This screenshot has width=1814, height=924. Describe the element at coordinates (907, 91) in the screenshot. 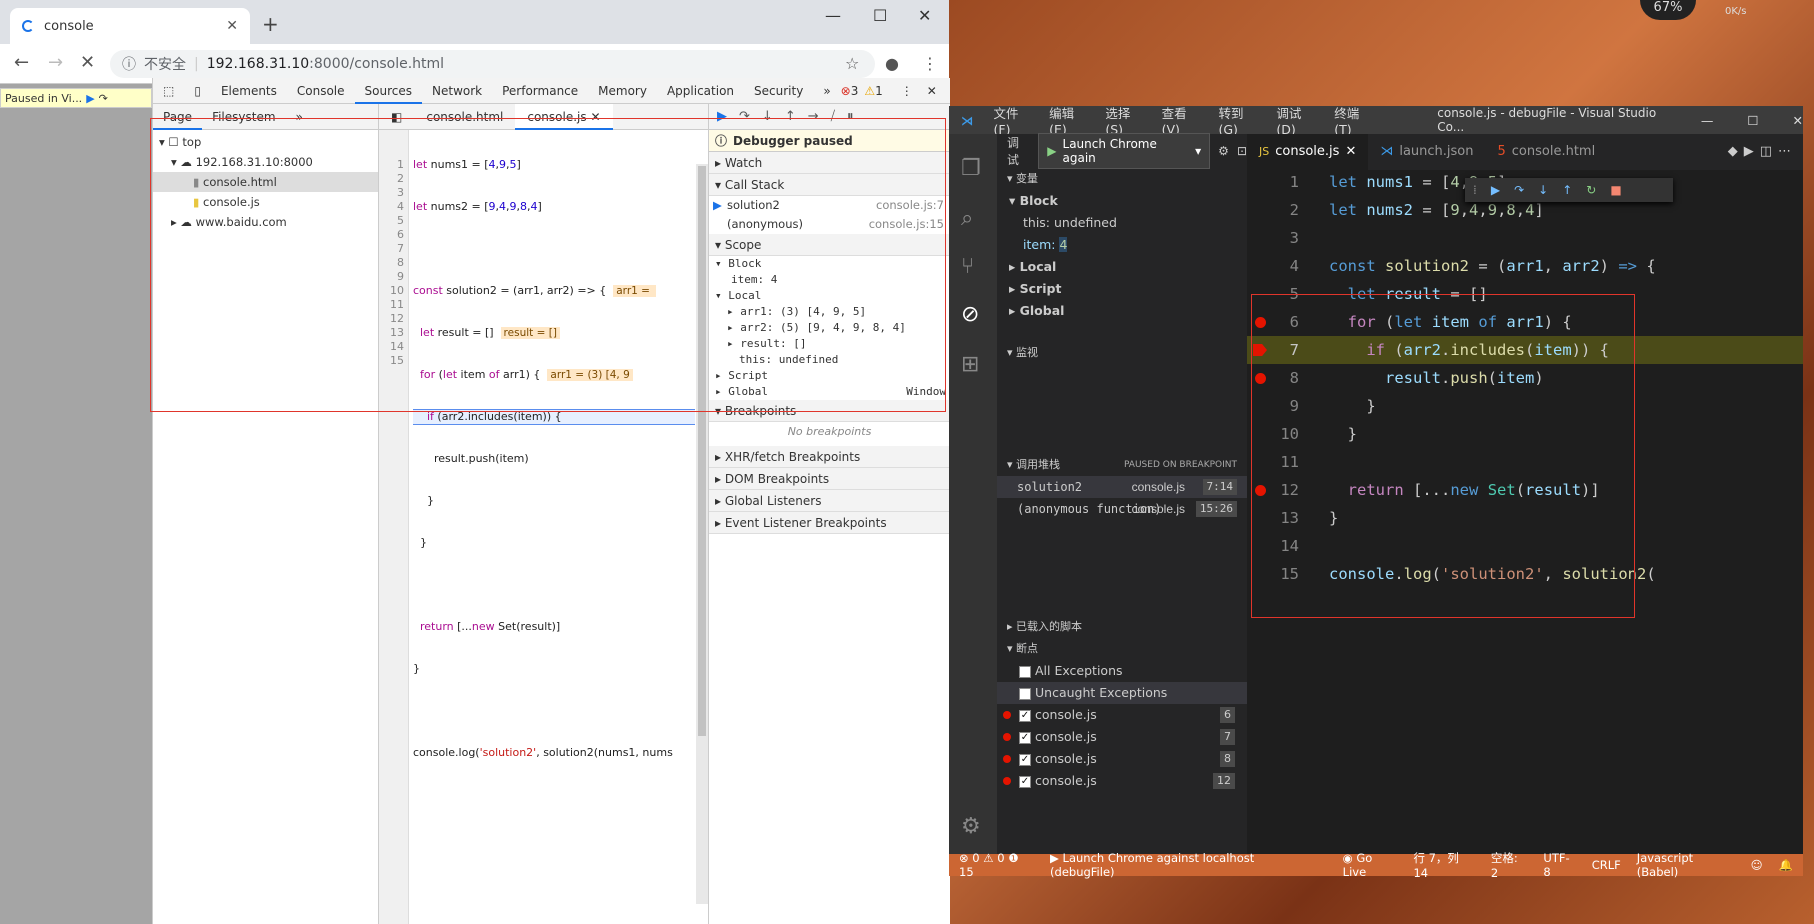

I see `devtools-menu-icon: ⋮` at that location.